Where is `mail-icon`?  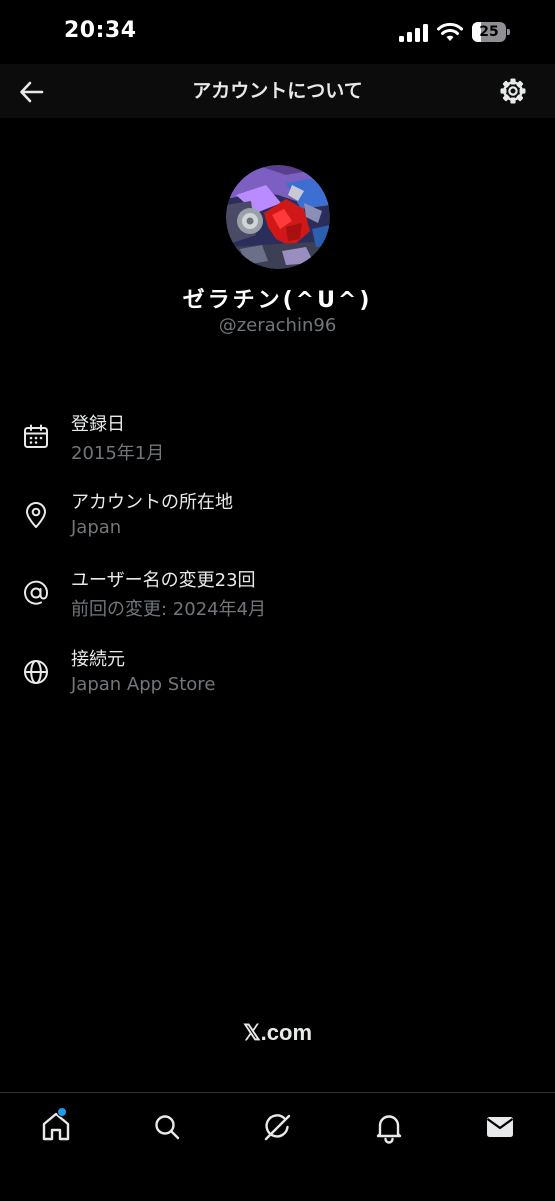 mail-icon is located at coordinates (500, 1127).